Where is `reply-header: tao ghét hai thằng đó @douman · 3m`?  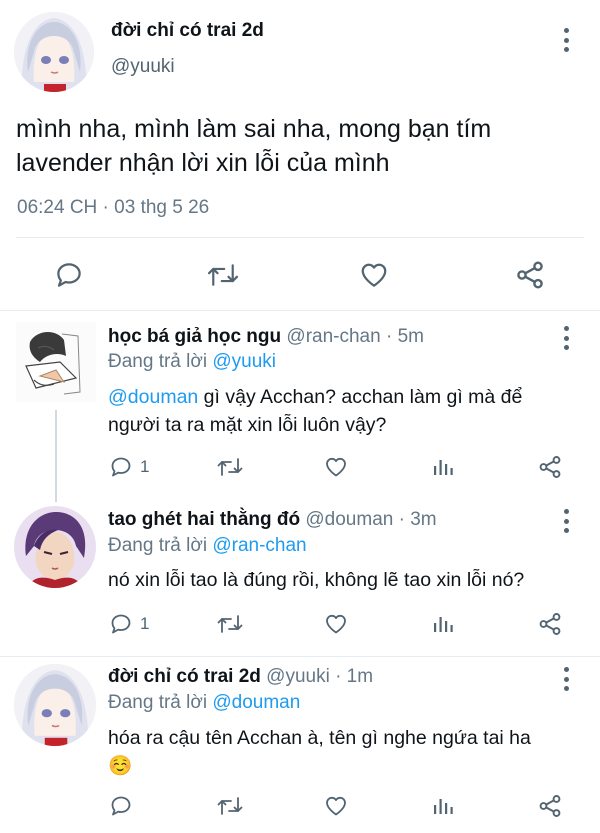
reply-header: tao ghét hai thằng đó @douman · 3m is located at coordinates (272, 520).